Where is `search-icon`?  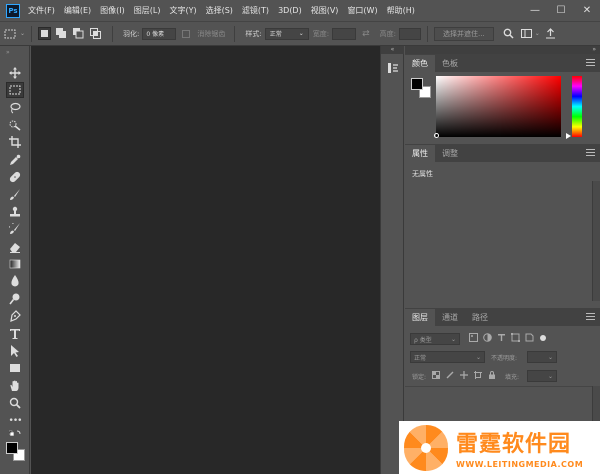
search-icon is located at coordinates (509, 34).